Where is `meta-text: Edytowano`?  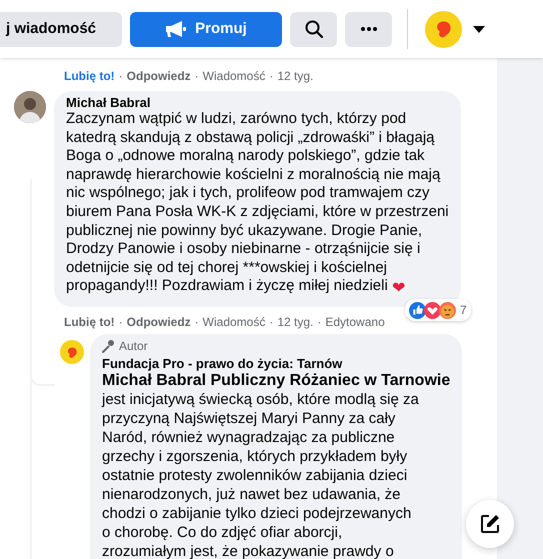
meta-text: Edytowano is located at coordinates (355, 323).